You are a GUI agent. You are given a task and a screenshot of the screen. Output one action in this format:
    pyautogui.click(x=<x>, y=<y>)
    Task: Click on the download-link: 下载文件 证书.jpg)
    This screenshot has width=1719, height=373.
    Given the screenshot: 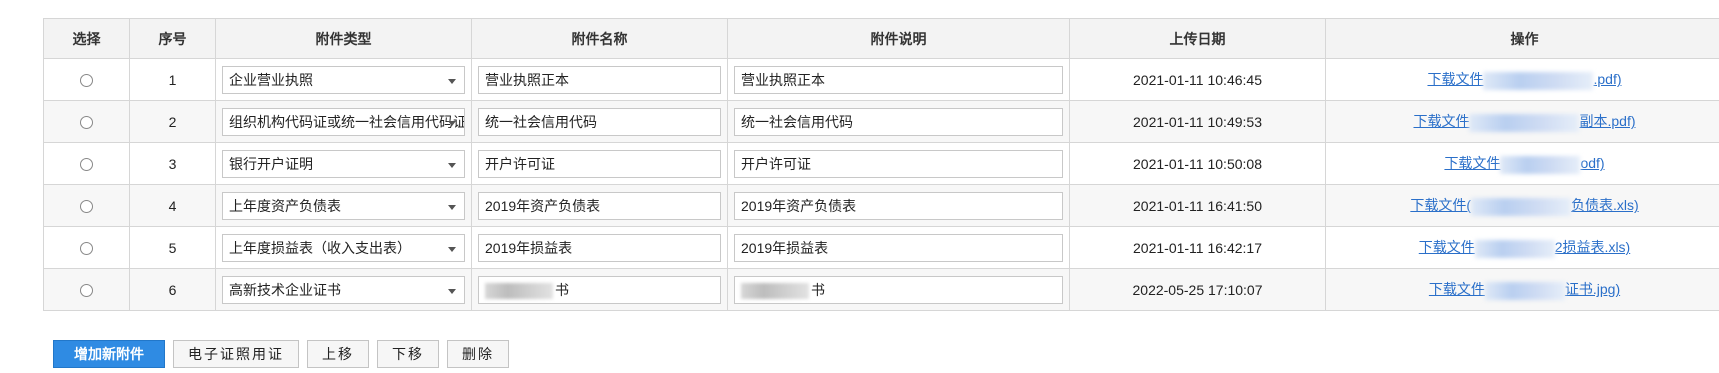 What is the action you would take?
    pyautogui.click(x=1524, y=290)
    